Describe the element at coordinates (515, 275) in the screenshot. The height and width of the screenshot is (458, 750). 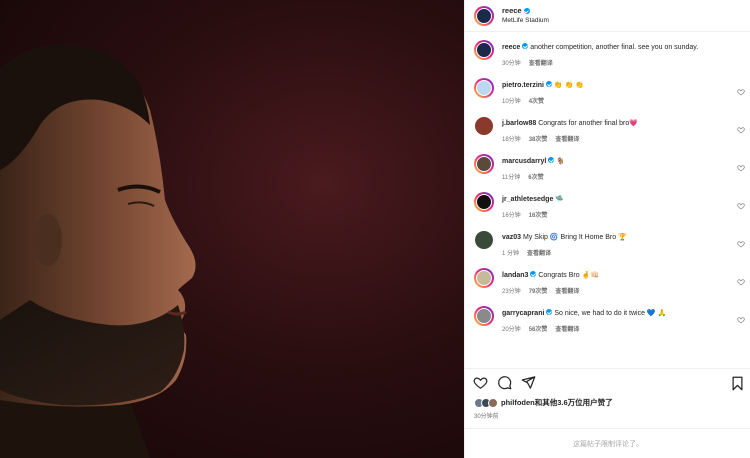
I see `commenter-username: landan3` at that location.